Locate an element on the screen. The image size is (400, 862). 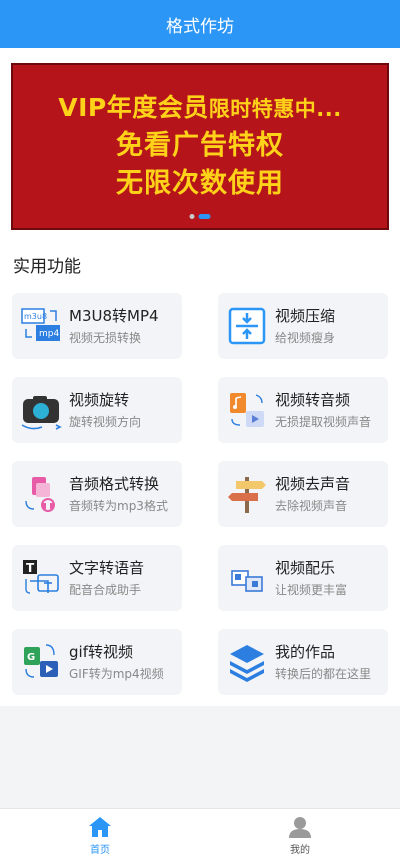
top-bar: 格式作坊 is located at coordinates (200, 24).